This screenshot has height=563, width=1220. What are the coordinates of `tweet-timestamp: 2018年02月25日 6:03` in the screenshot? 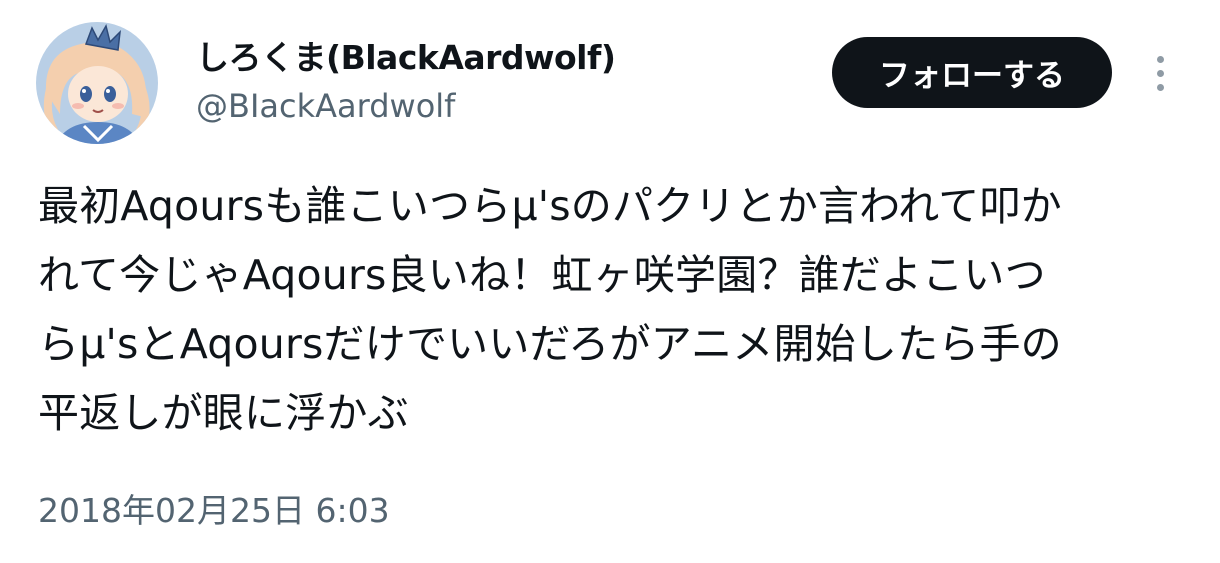 It's located at (214, 511).